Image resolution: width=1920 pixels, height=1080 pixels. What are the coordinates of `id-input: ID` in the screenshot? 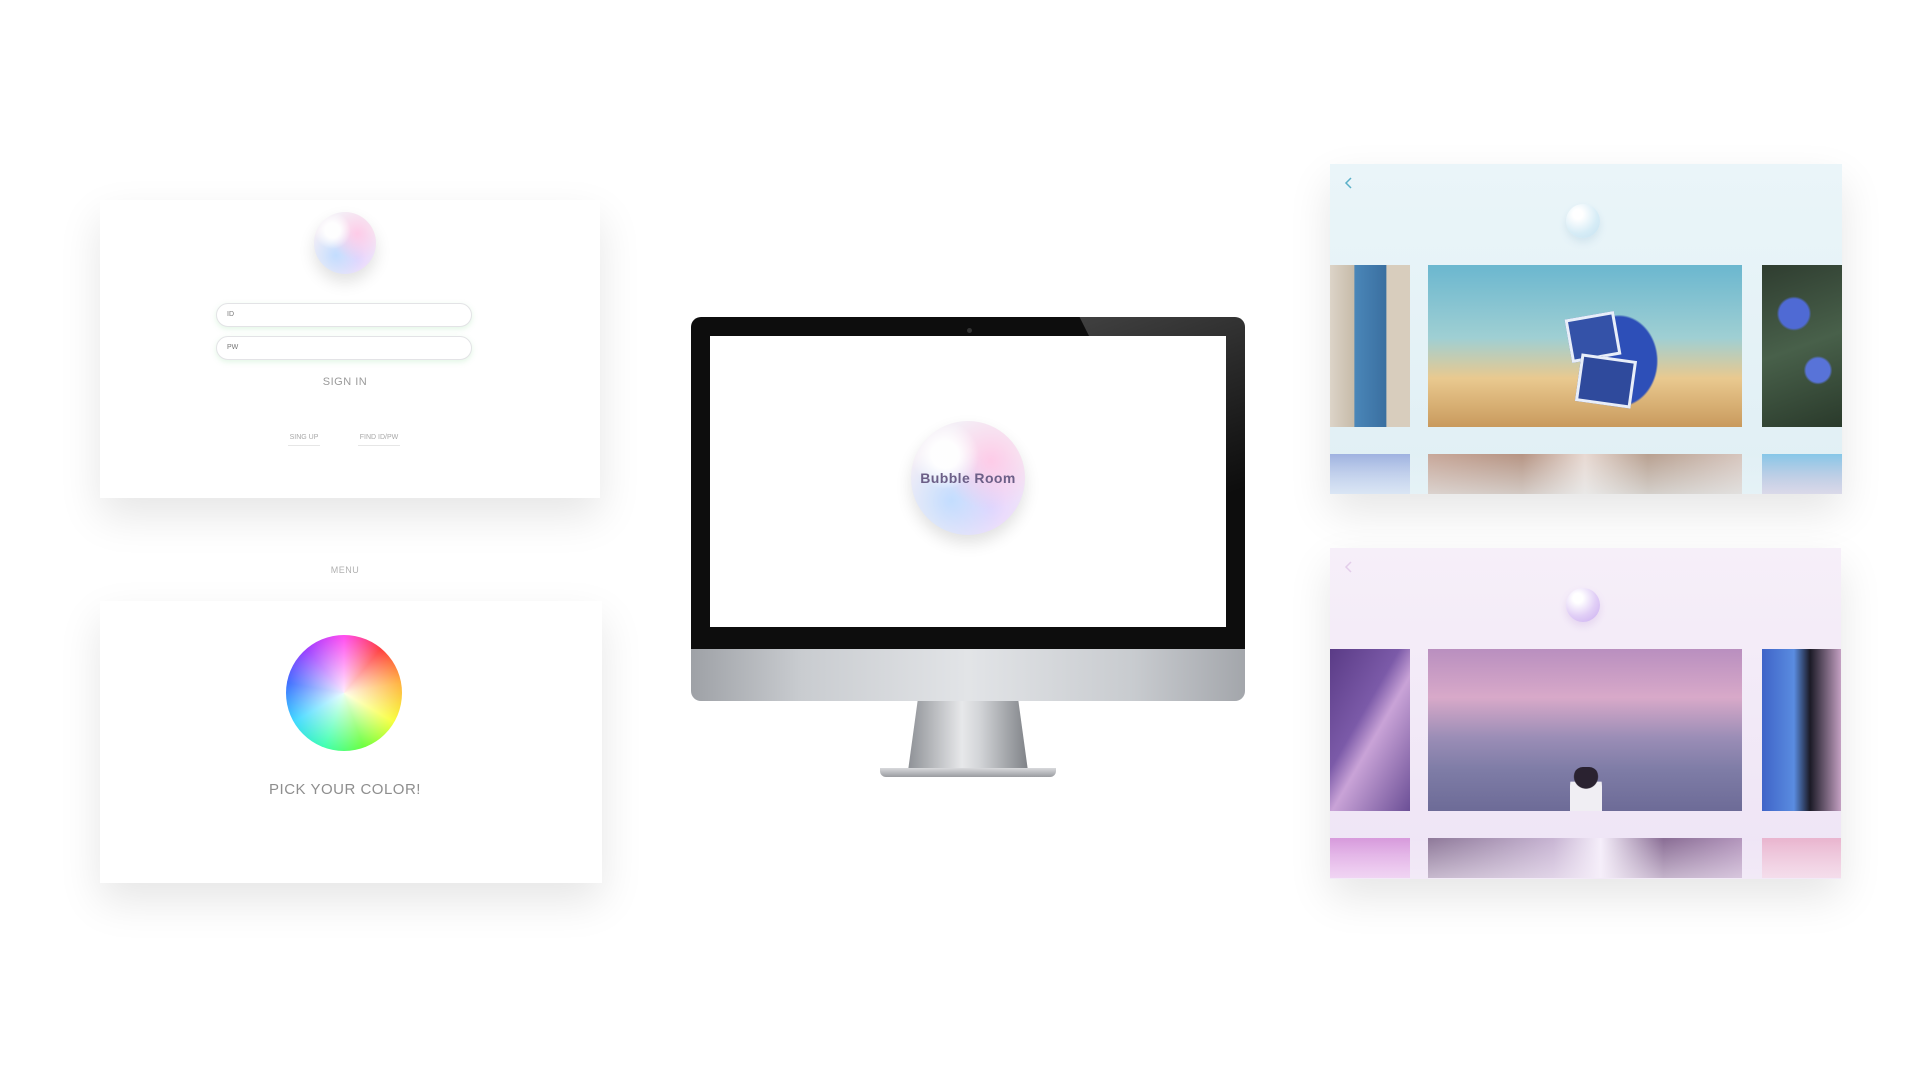 It's located at (344, 315).